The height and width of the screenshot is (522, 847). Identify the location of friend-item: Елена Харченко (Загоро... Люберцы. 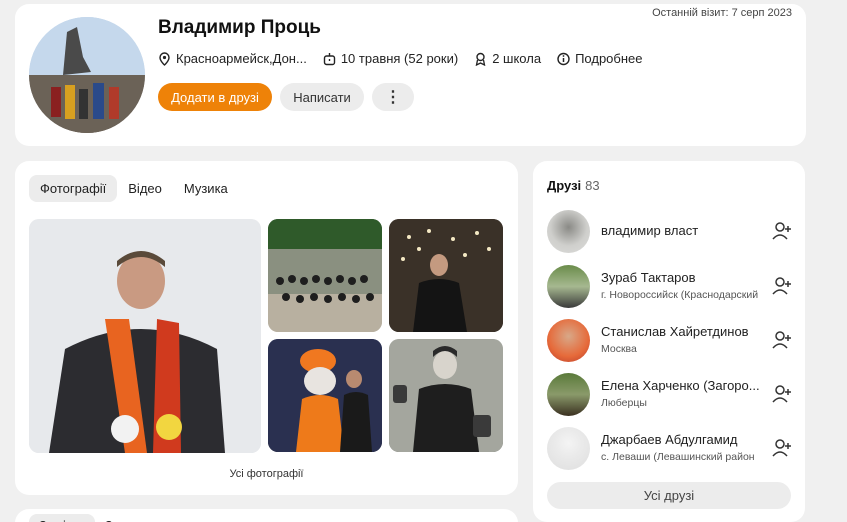
(670, 395).